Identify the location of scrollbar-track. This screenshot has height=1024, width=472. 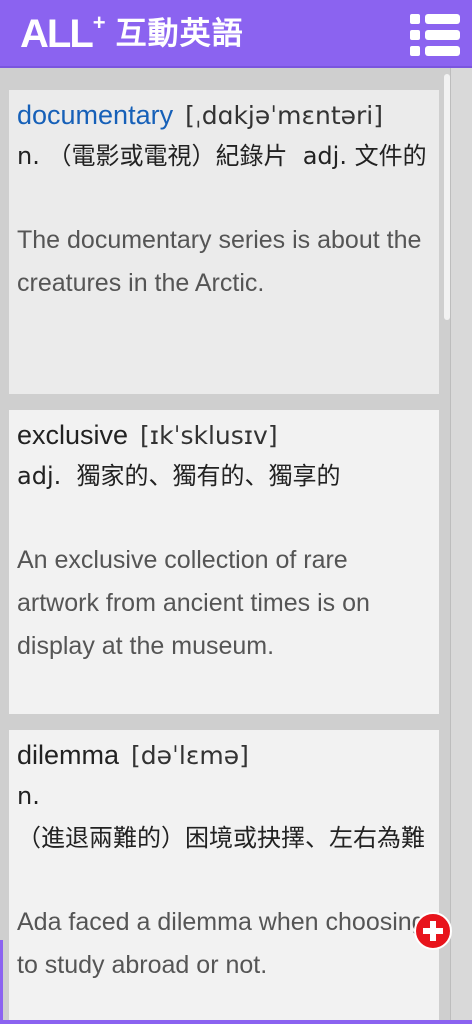
(461, 546).